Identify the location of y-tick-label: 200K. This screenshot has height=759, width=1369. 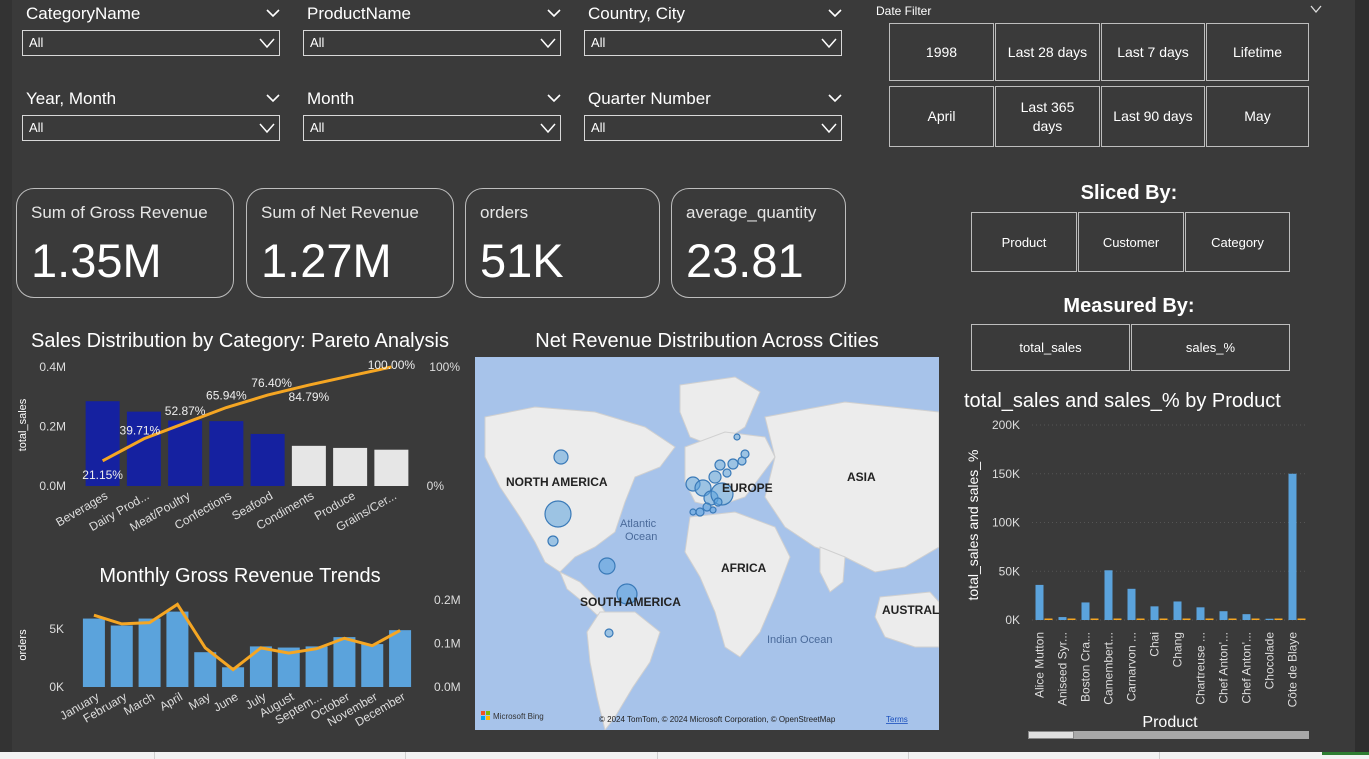
(1006, 425).